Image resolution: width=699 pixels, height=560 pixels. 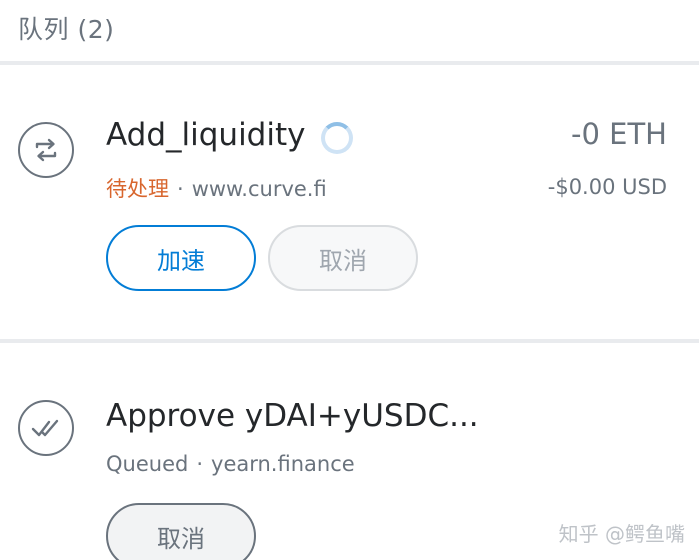 I want to click on amount-secondary: -$0.00 USD, so click(x=607, y=187).